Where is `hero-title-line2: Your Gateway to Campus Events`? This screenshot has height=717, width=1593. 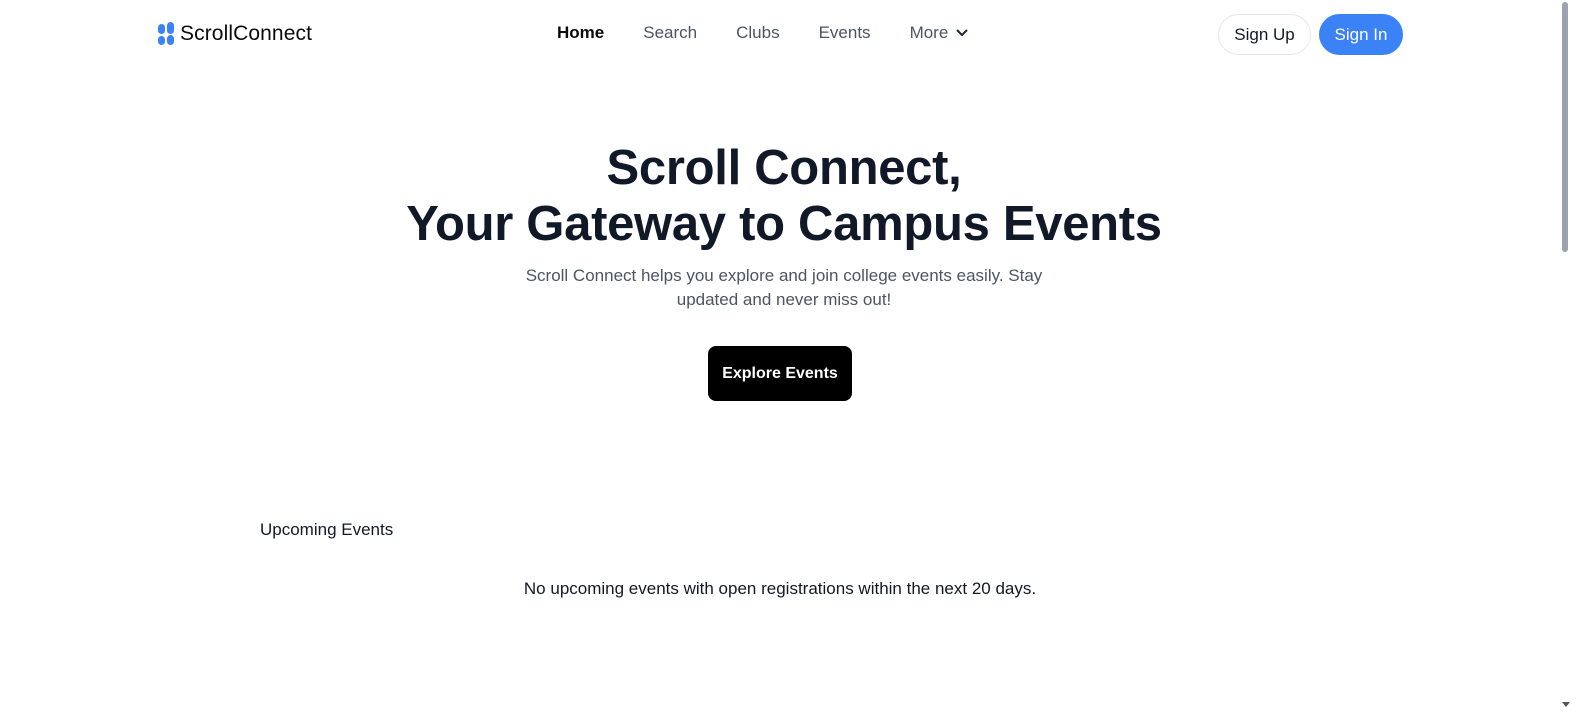
hero-title-line2: Your Gateway to Campus Events is located at coordinates (784, 224).